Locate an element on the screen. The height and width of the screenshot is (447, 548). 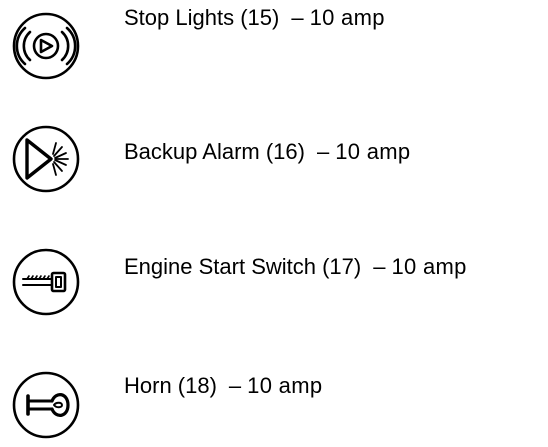
fuse-name: Stop Lights (15) is located at coordinates (202, 17).